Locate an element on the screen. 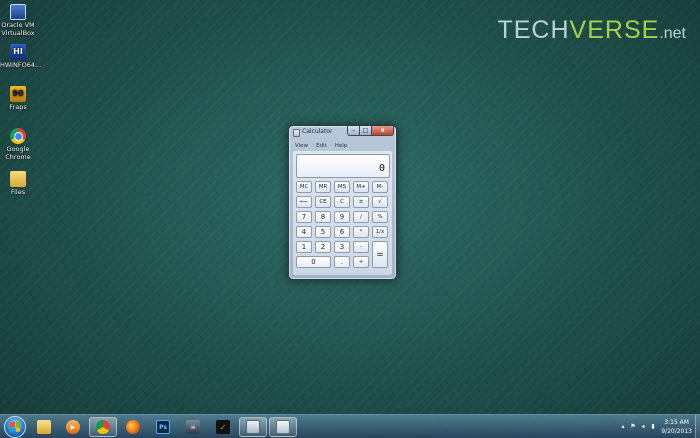  taskbar-files is located at coordinates (283, 427).